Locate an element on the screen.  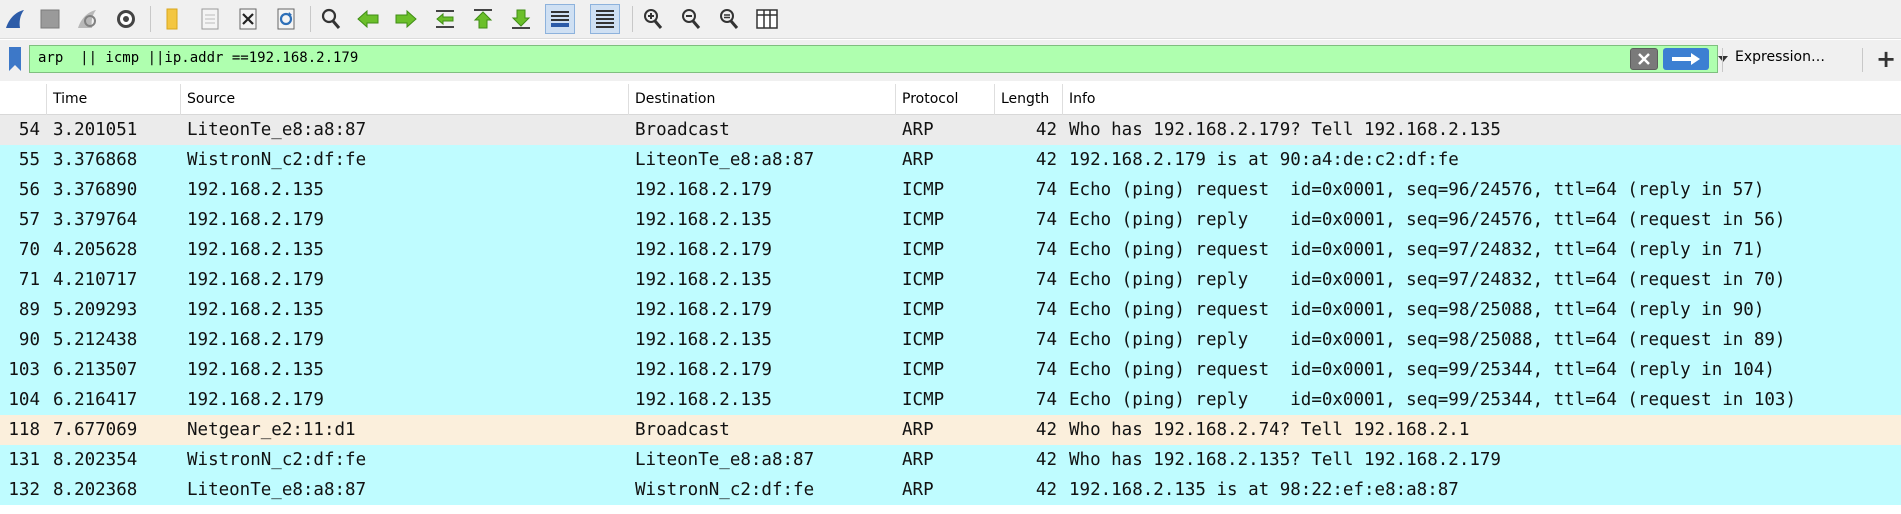
reload-file-button is located at coordinates (286, 19).